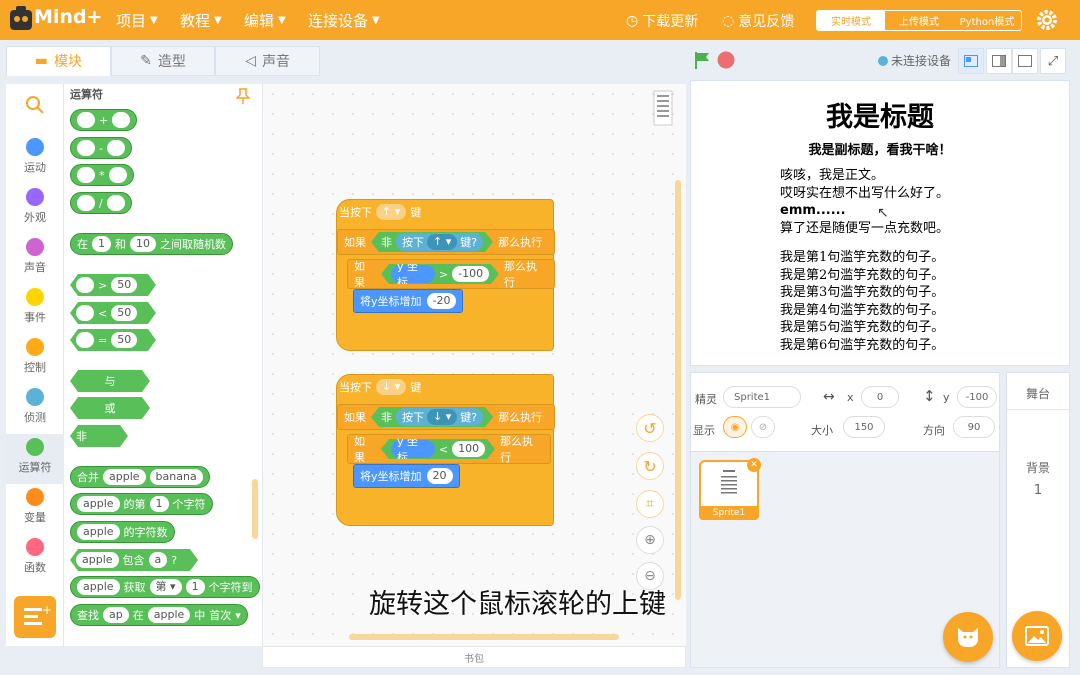 Image resolution: width=1080 pixels, height=675 pixels. Describe the element at coordinates (440, 274) in the screenshot. I see `compare-block: y 坐标 > -100` at that location.